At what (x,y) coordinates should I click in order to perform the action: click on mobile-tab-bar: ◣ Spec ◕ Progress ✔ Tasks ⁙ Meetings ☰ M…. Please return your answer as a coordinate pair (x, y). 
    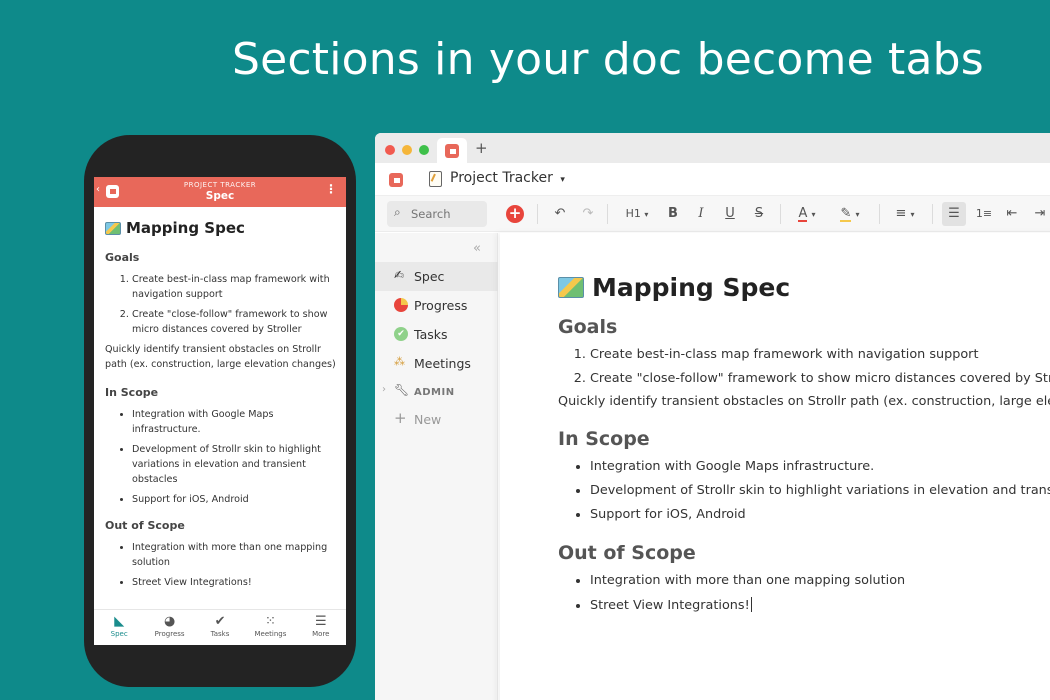
    Looking at the image, I should click on (220, 627).